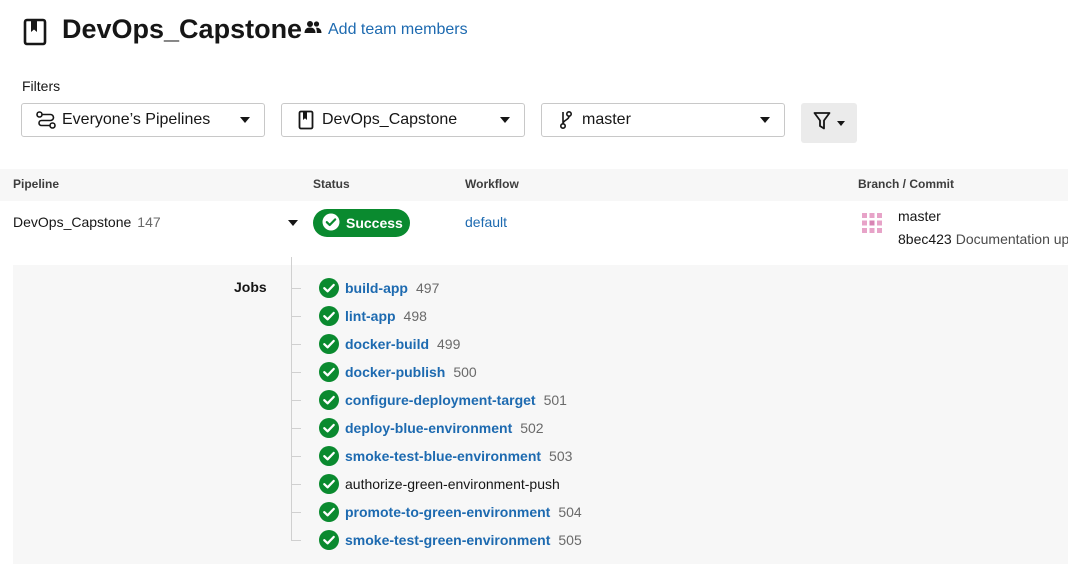  I want to click on job-name: configure-deployment-target, so click(440, 400).